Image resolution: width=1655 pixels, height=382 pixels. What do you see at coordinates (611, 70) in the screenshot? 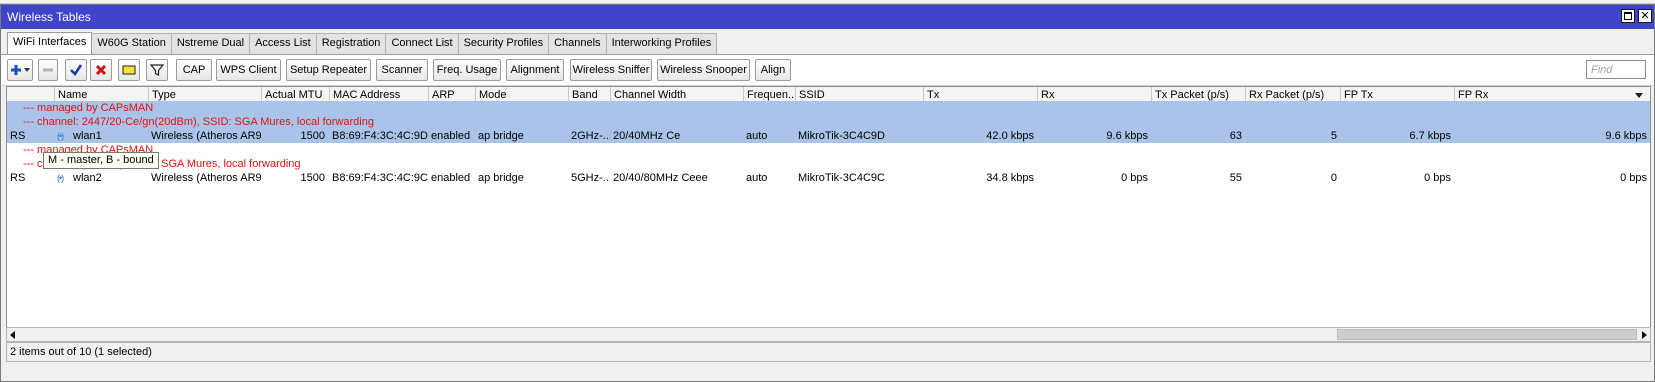
I see `wireless-sniffer-button: Wireless Sniffer` at bounding box center [611, 70].